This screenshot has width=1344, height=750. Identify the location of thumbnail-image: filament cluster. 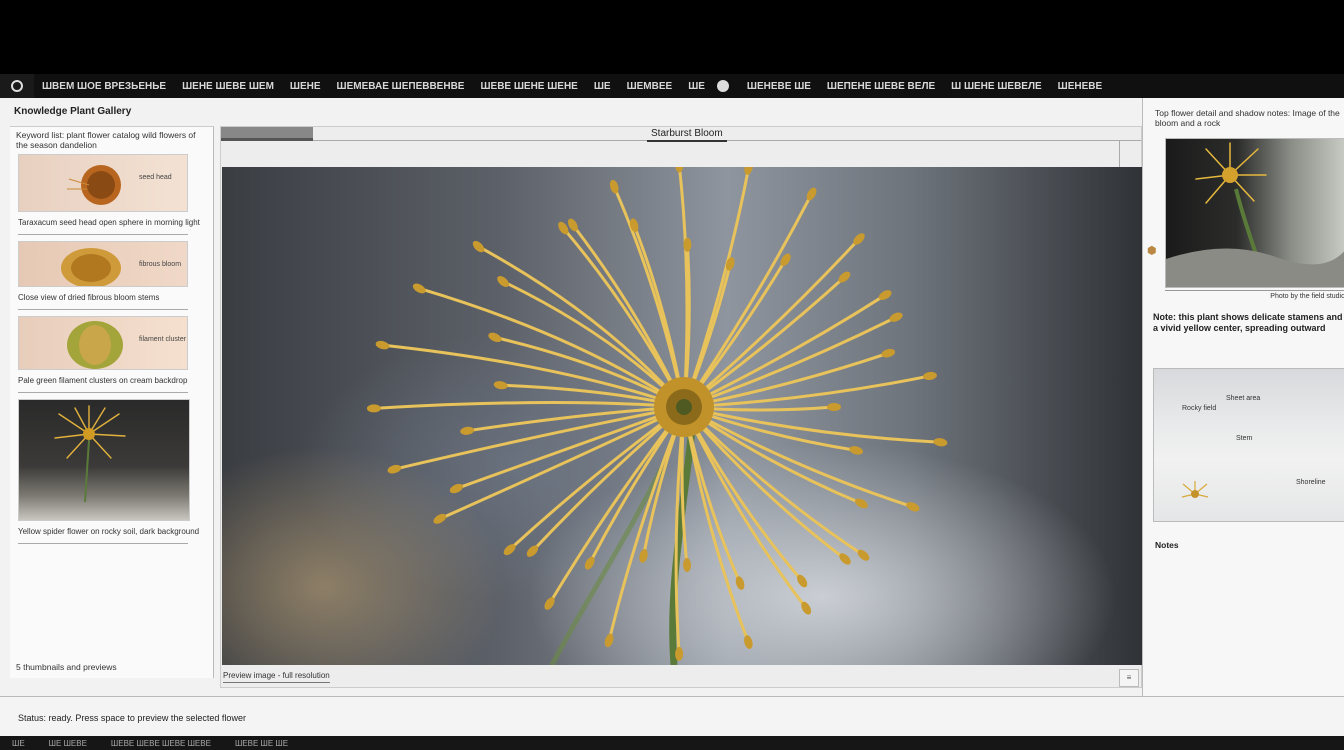
(103, 343).